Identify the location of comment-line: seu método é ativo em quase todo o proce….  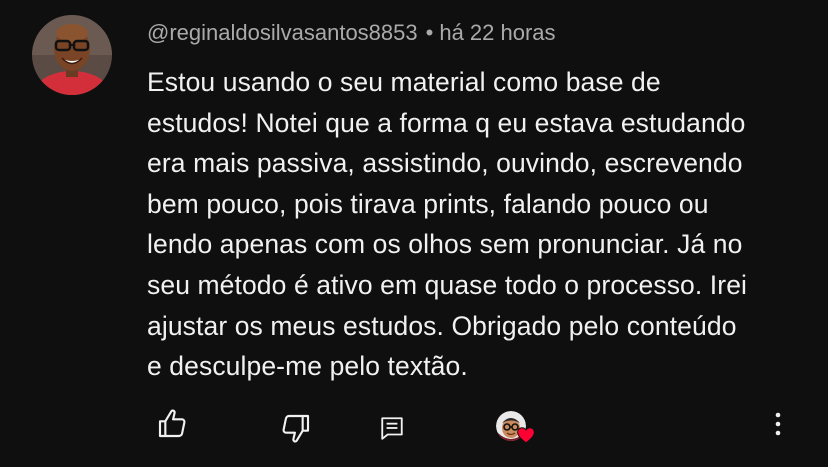
(447, 284).